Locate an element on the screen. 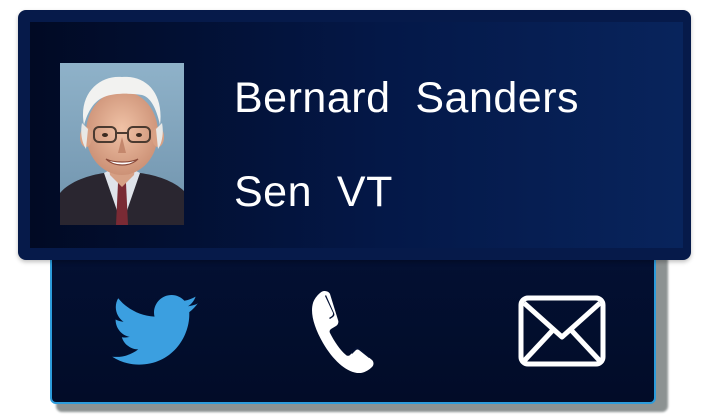 The height and width of the screenshot is (415, 712). contact-office: Sen VT is located at coordinates (313, 192).